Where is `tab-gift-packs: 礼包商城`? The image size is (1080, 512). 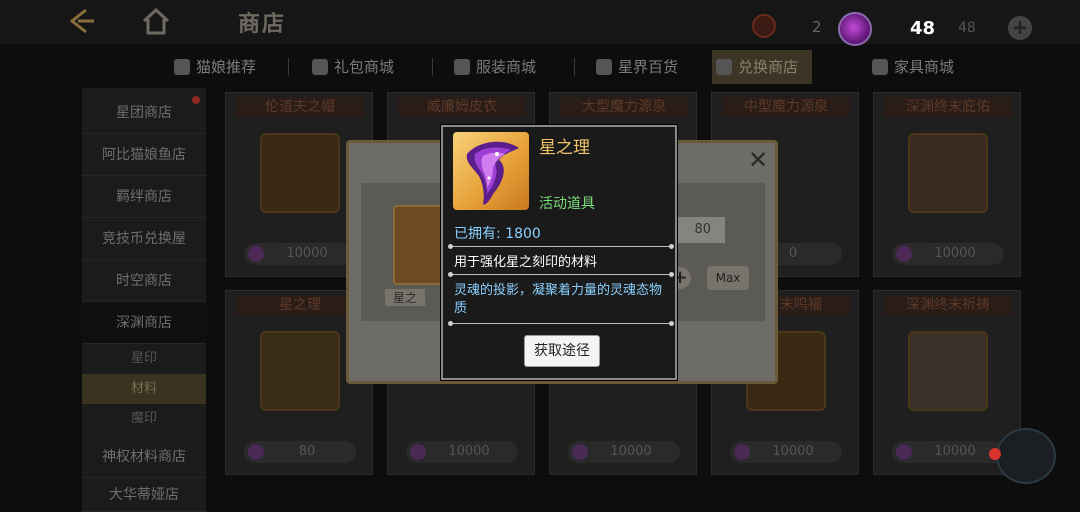
tab-gift-packs: 礼包商城 is located at coordinates (351, 67).